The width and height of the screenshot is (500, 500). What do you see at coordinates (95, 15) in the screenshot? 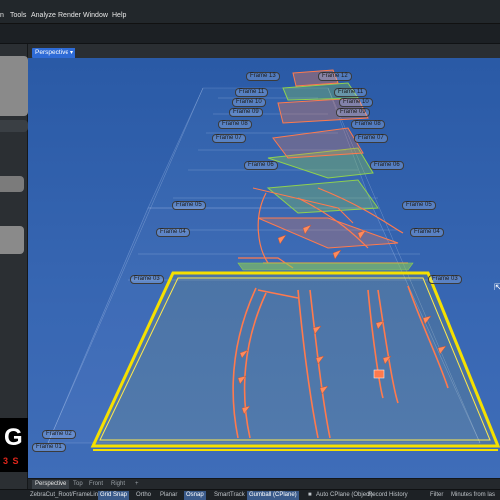
I see `menu-item-window: Window` at bounding box center [95, 15].